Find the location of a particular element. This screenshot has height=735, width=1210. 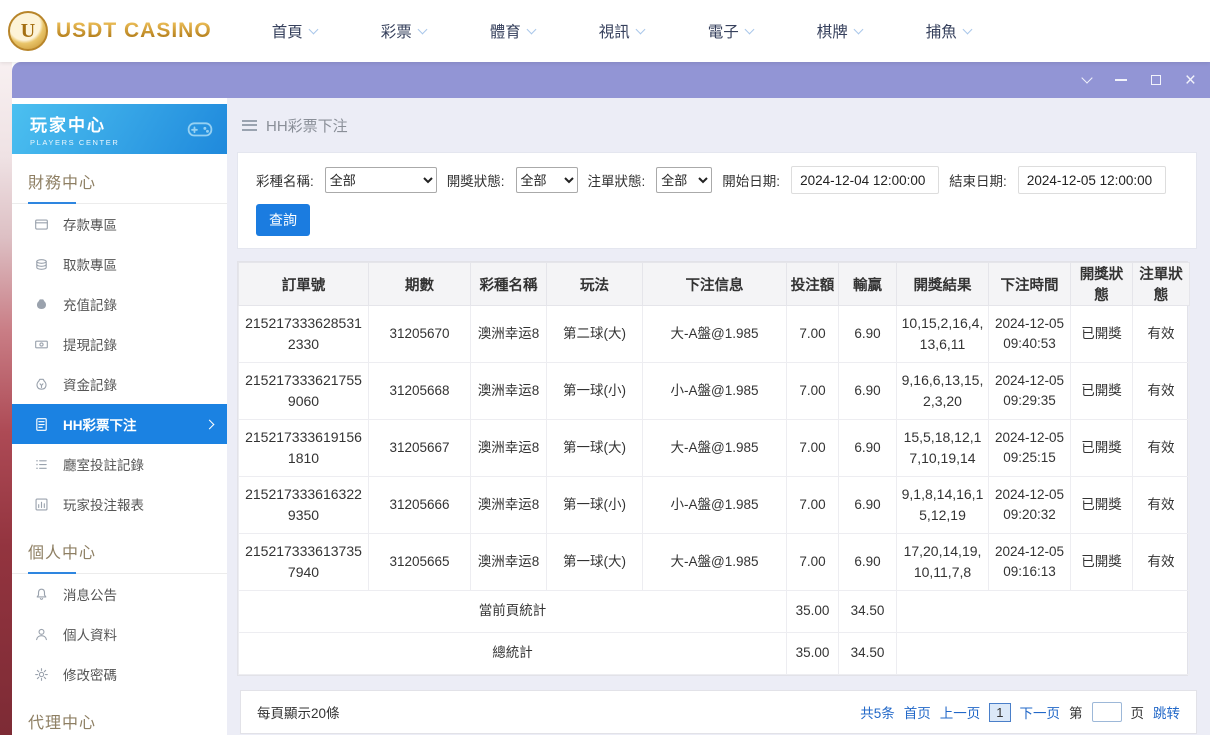

page-total-winloss: 34.50 is located at coordinates (867, 611).